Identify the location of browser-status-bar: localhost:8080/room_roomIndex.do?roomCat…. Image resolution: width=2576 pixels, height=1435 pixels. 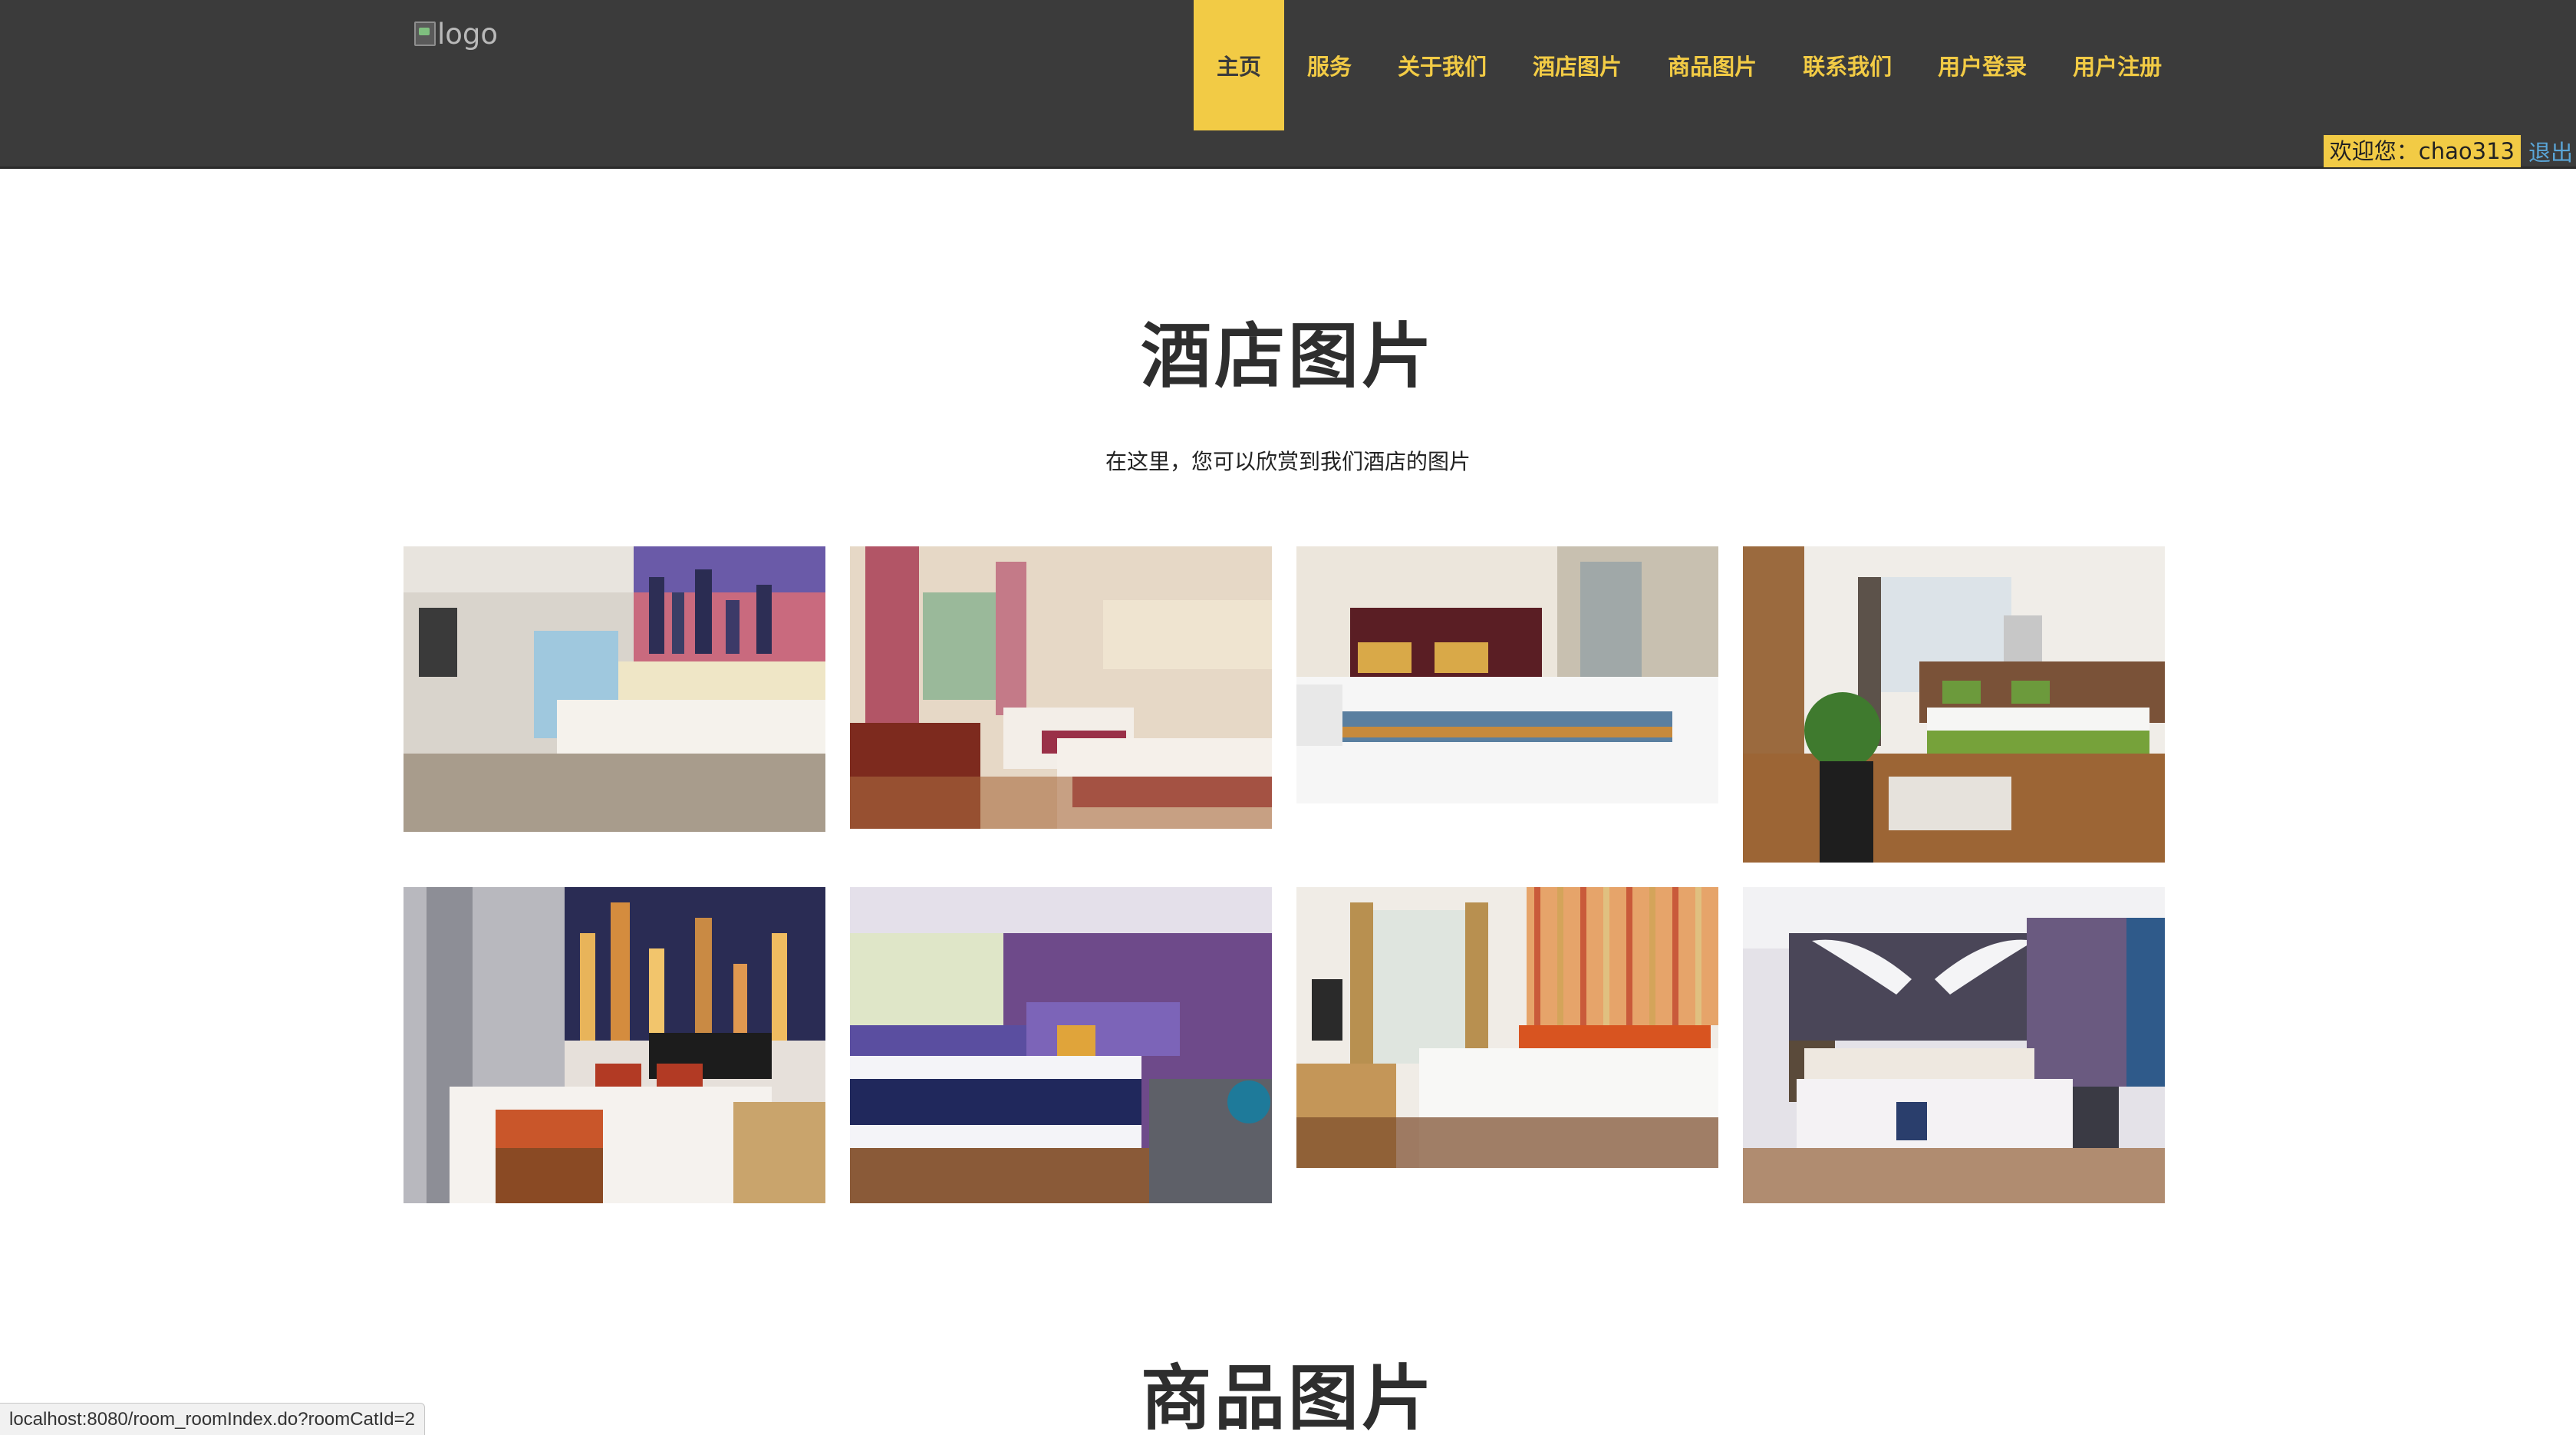
(212, 1419).